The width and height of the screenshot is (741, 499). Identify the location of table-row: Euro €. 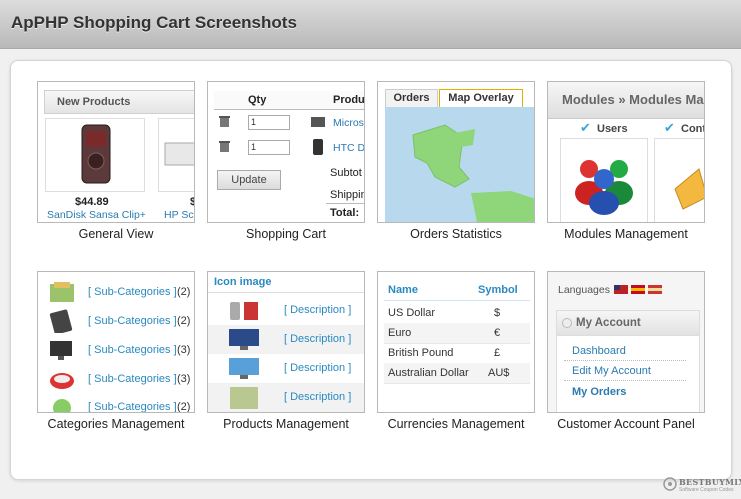
(457, 333).